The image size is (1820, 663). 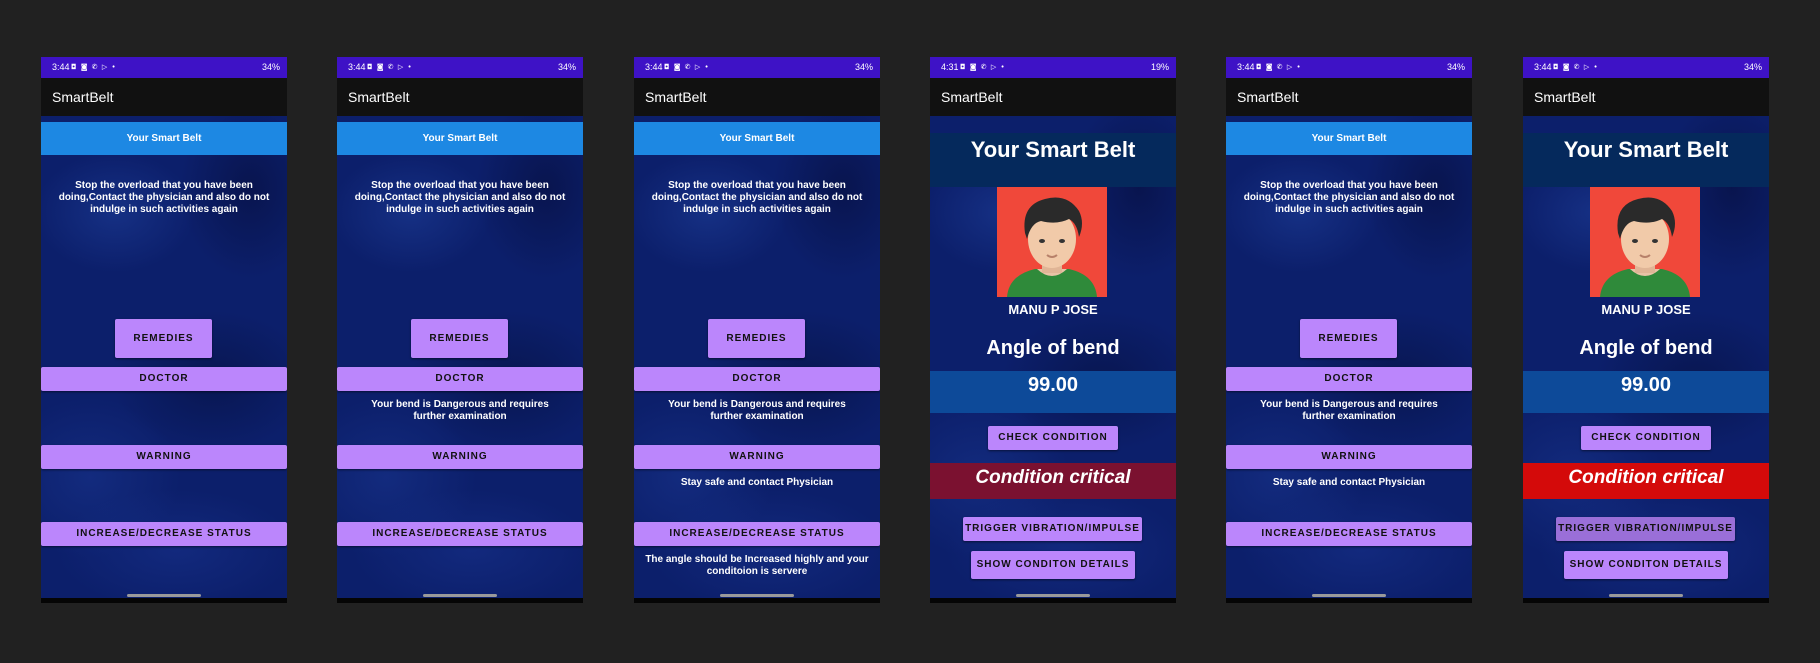 I want to click on battery-level: 19%, so click(x=1159, y=67).